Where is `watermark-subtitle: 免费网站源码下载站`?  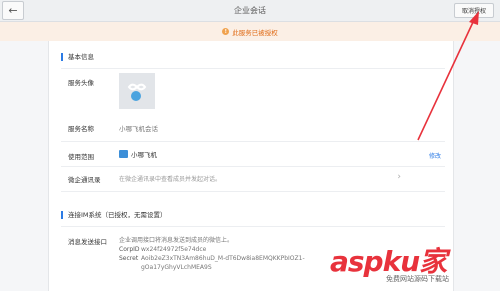 watermark-subtitle: 免费网站源码下载站 is located at coordinates (417, 279).